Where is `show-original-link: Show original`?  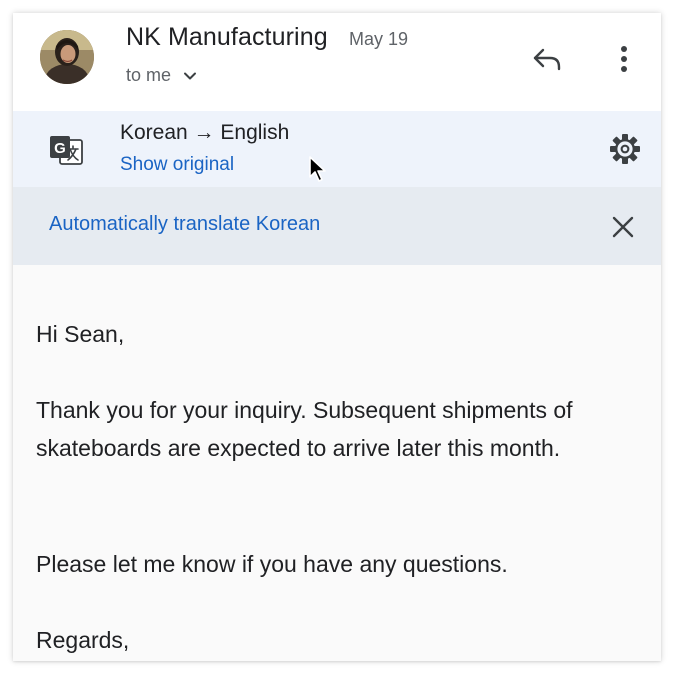
show-original-link: Show original is located at coordinates (177, 165).